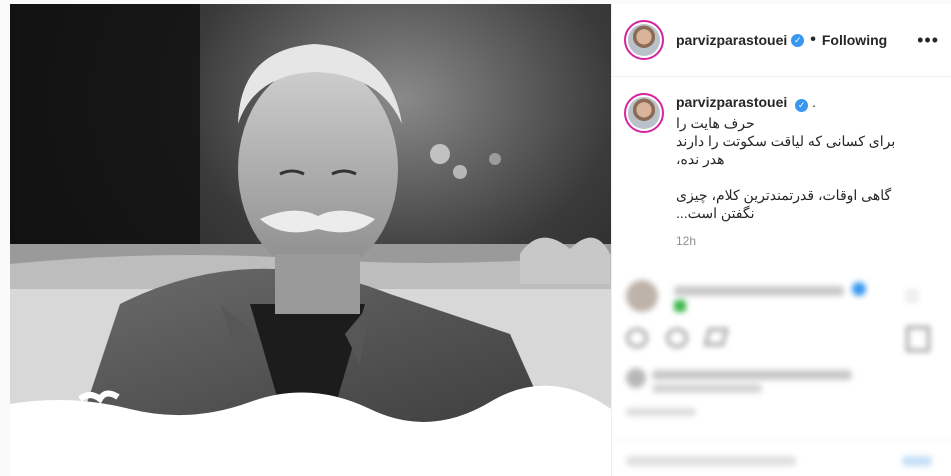 This screenshot has height=476, width=951. Describe the element at coordinates (731, 102) in the screenshot. I see `caption-username-link: parvizparastouei` at that location.